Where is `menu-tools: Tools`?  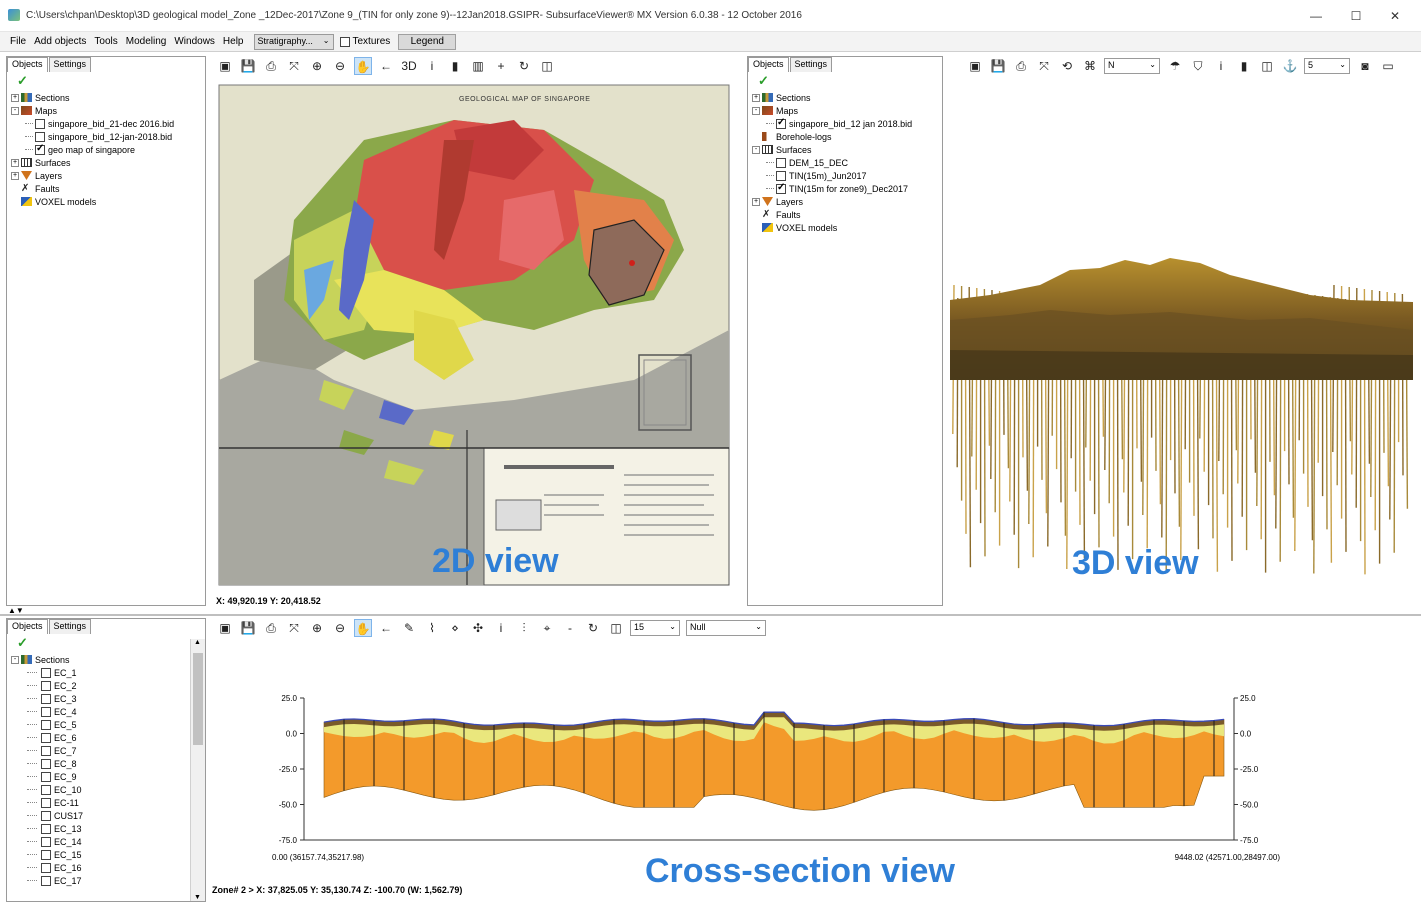 menu-tools: Tools is located at coordinates (105, 41).